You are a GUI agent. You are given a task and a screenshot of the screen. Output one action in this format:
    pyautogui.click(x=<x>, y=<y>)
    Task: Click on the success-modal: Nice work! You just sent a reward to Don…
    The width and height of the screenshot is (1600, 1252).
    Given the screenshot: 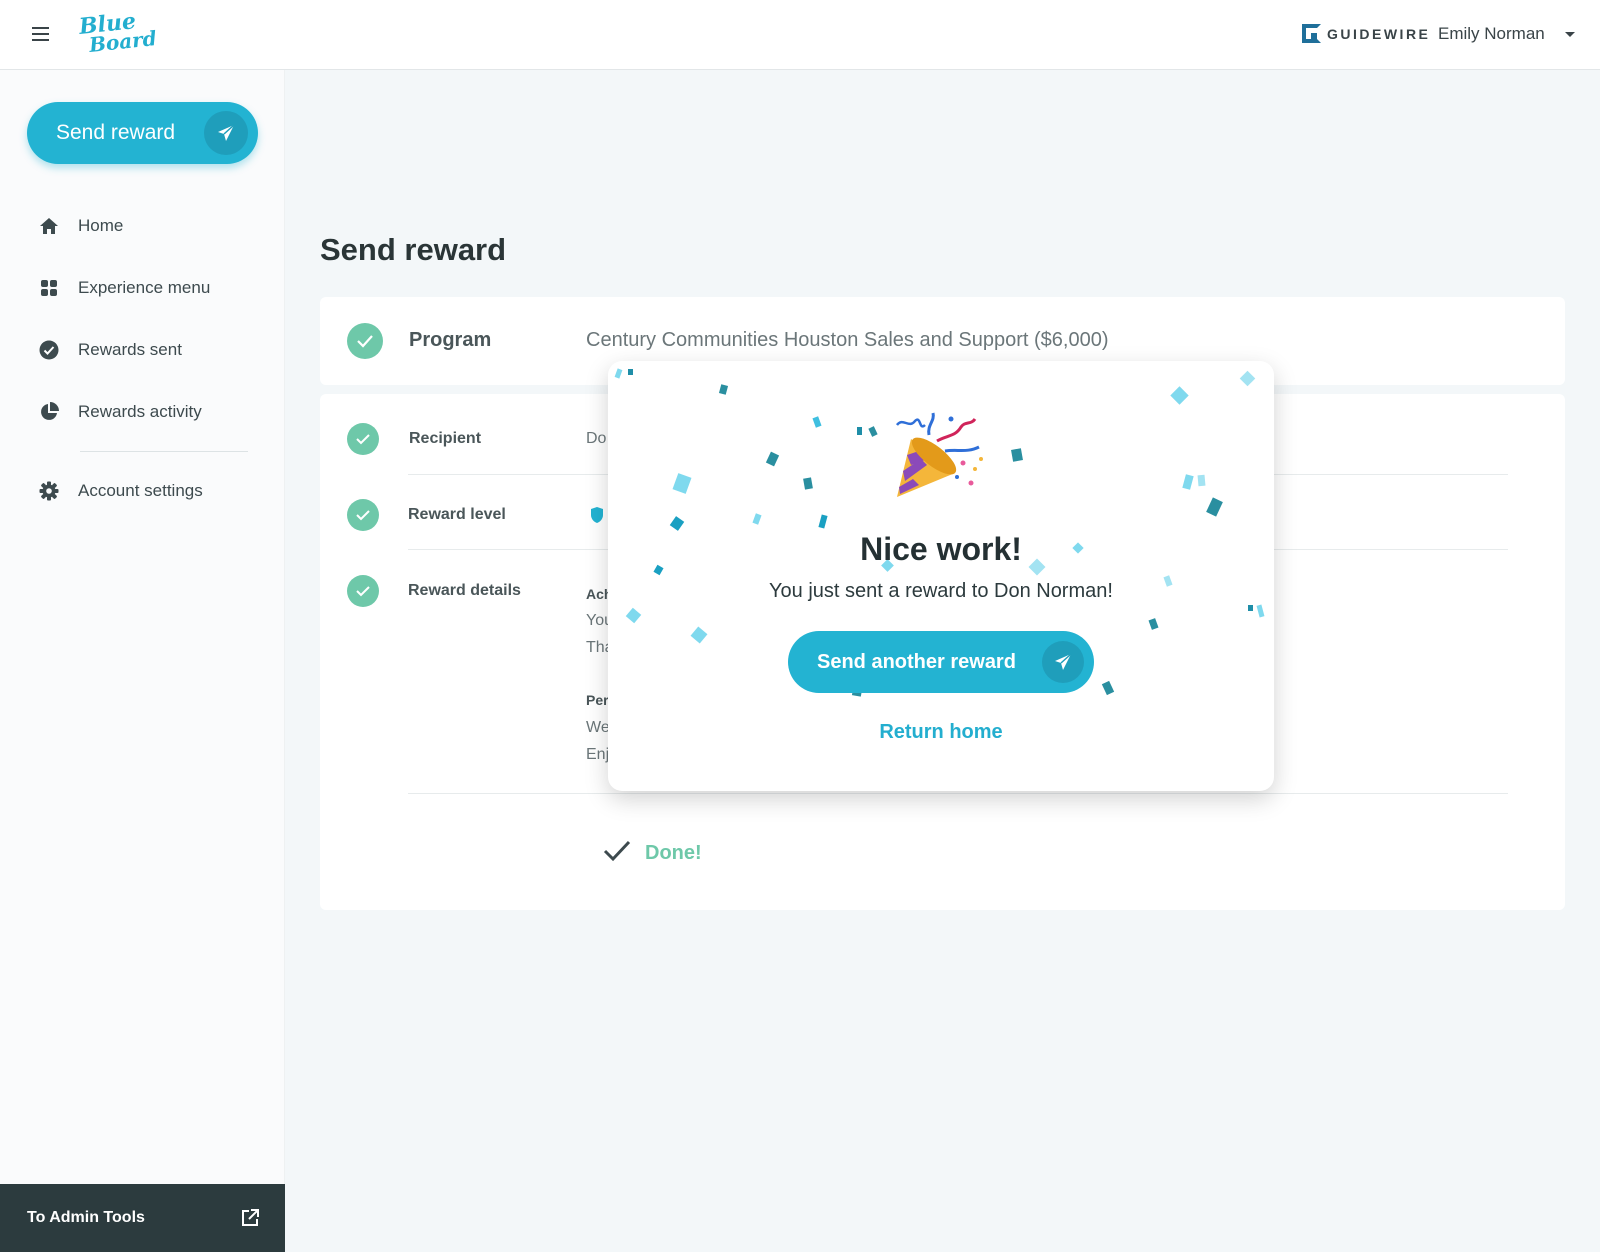 What is the action you would take?
    pyautogui.click(x=941, y=576)
    